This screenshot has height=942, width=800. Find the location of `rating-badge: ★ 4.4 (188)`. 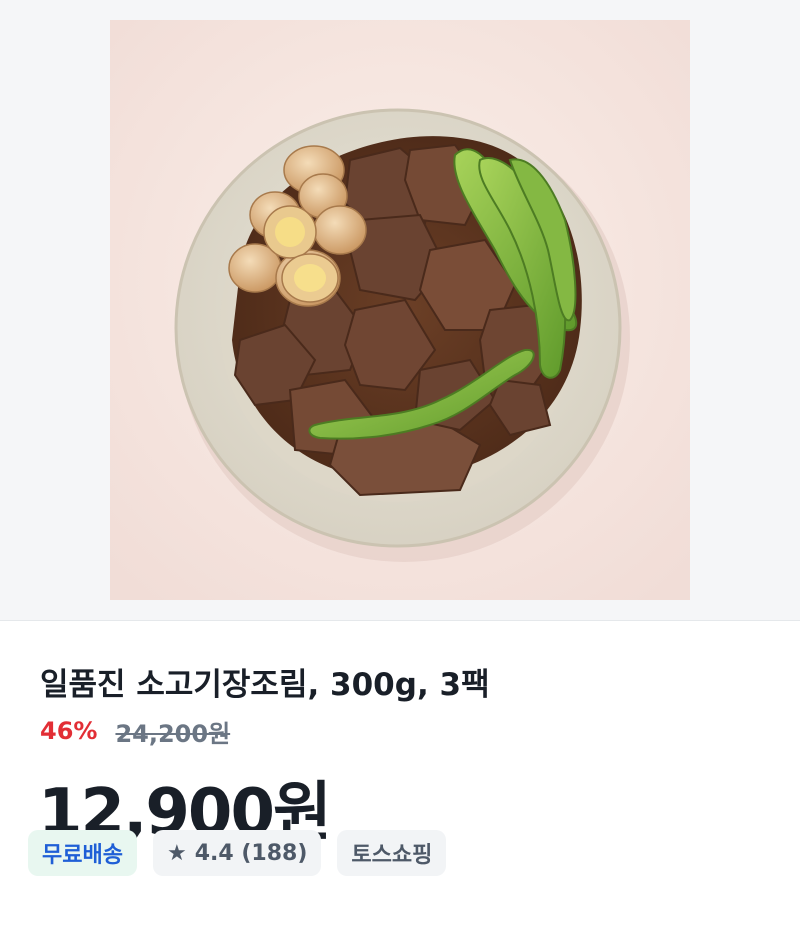

rating-badge: ★ 4.4 (188) is located at coordinates (237, 853).